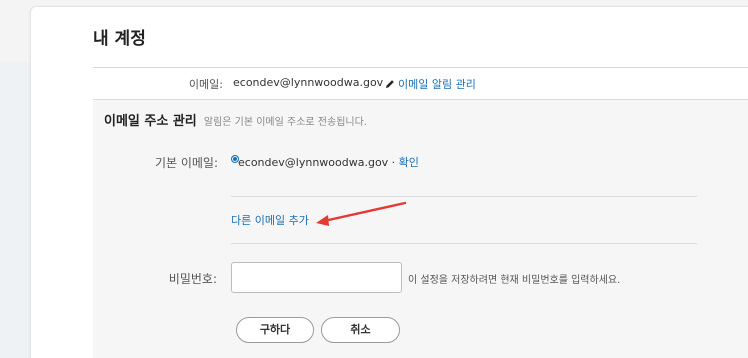  I want to click on email-row: 이메일: econdev@lynnwoodwa.gov 이메일 알림 관리, so click(420, 84).